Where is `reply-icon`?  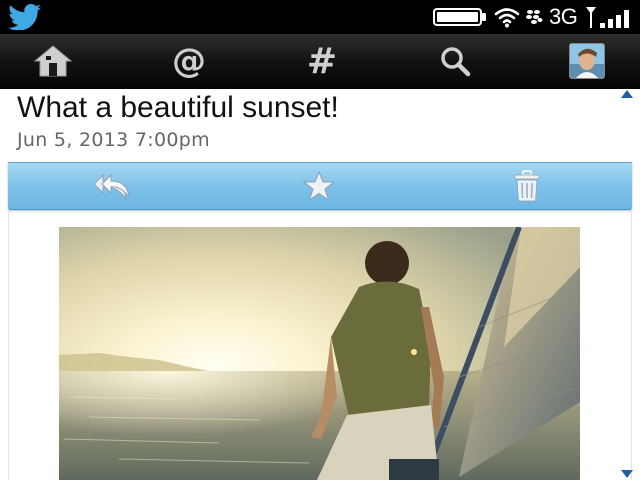 reply-icon is located at coordinates (111, 187).